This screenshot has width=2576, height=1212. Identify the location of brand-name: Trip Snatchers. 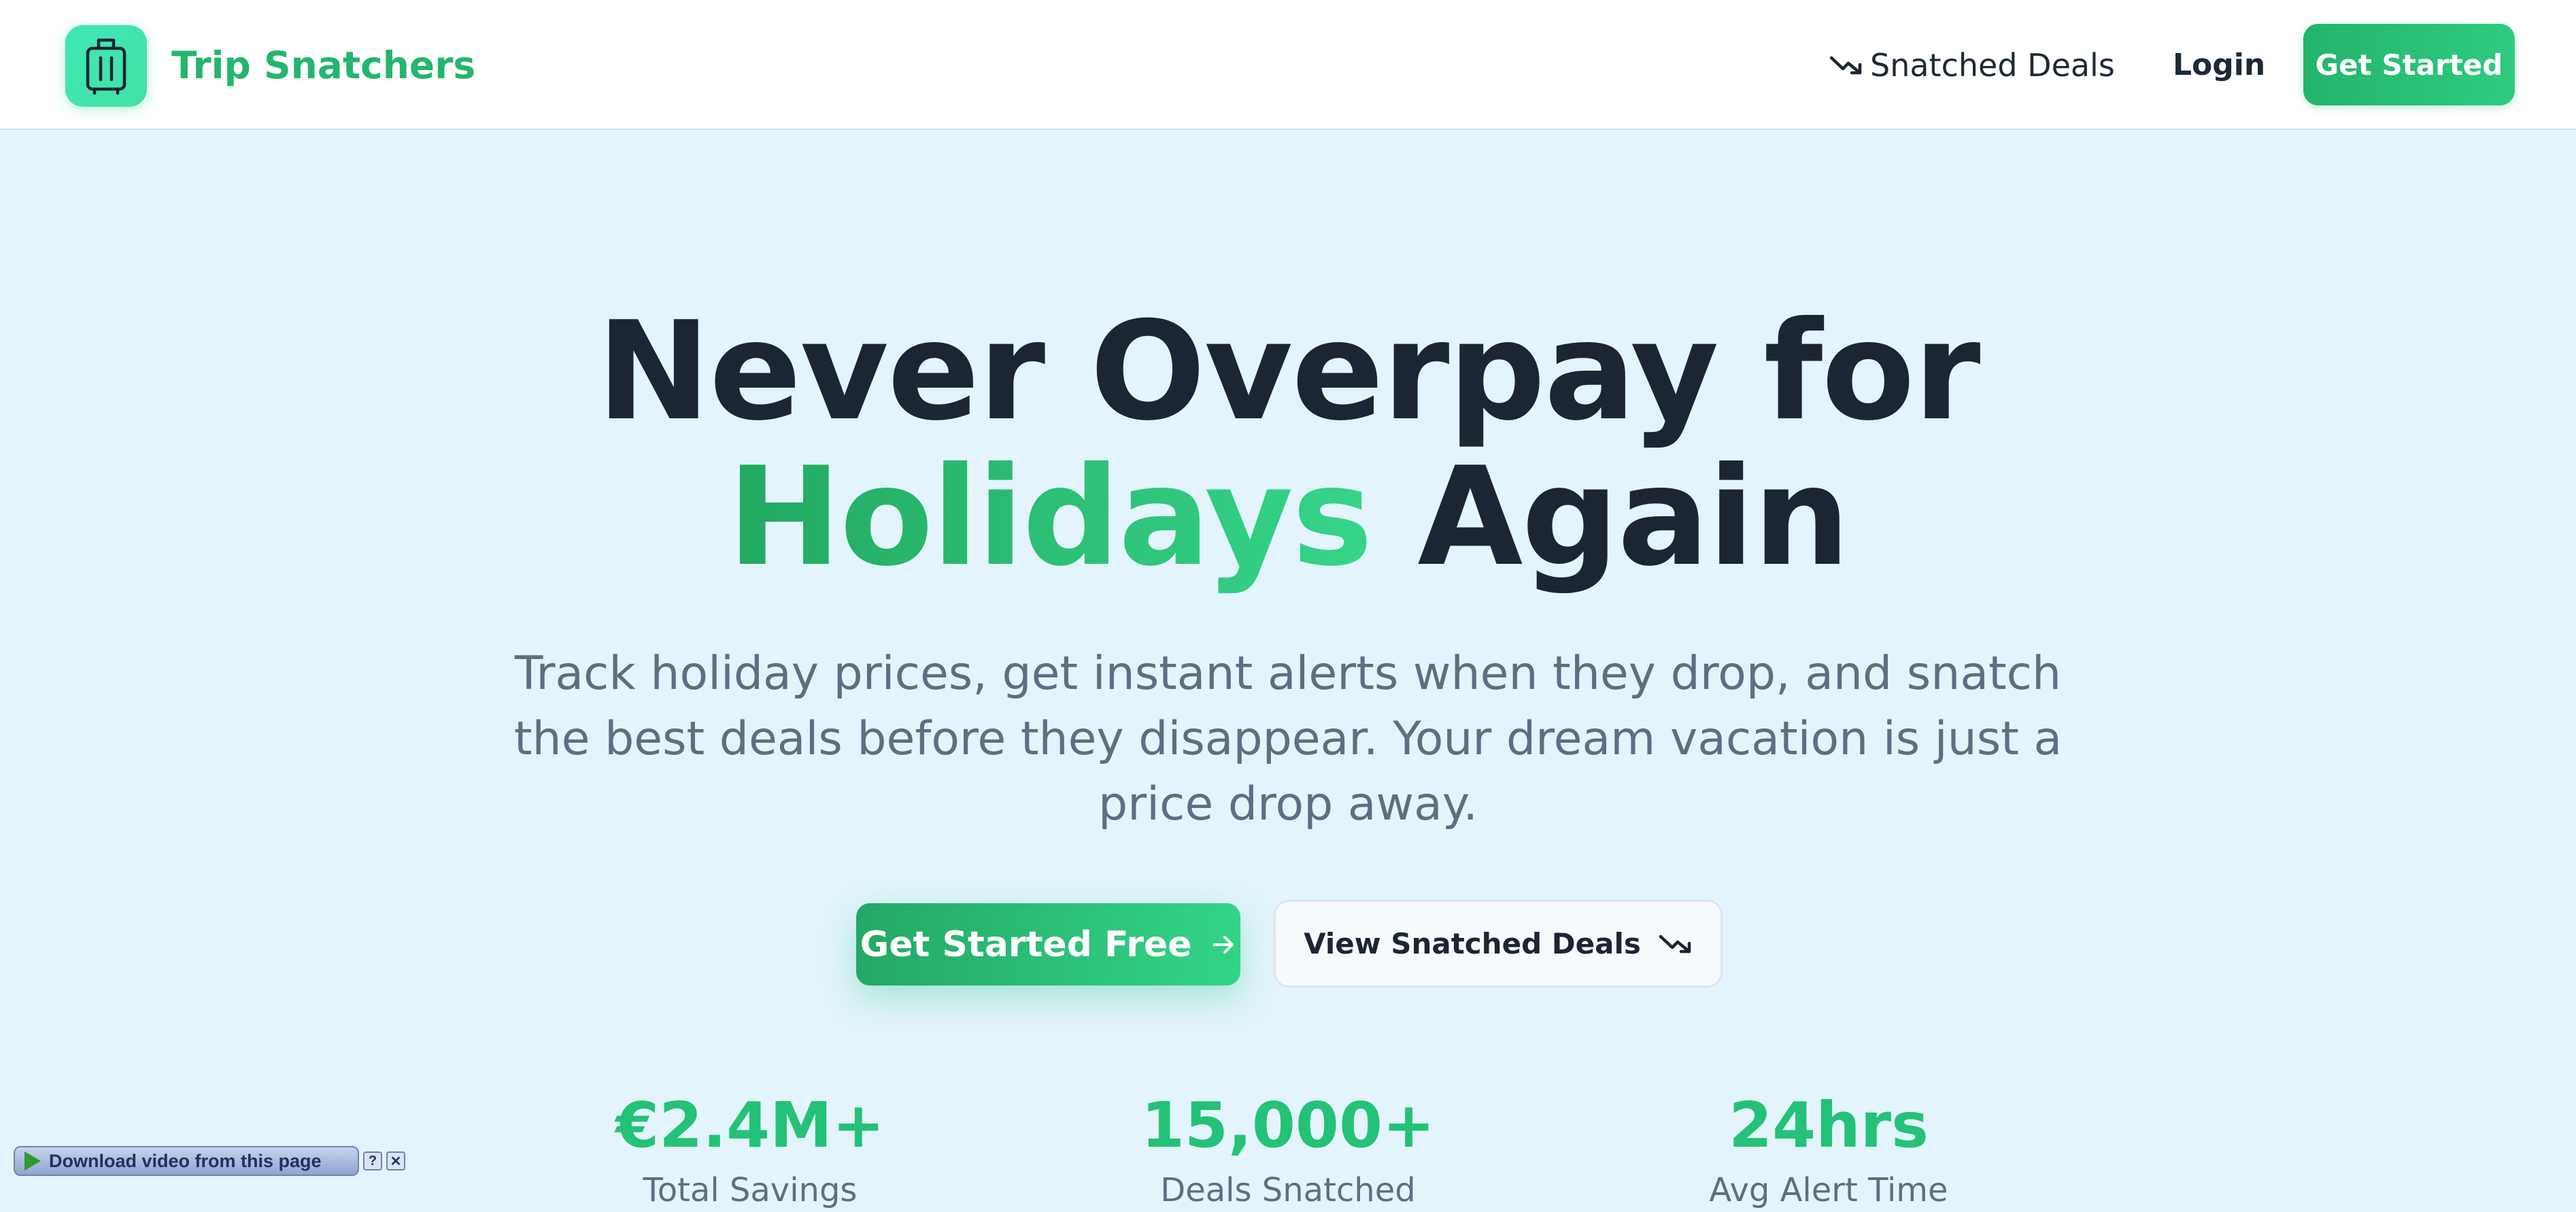
(323, 65).